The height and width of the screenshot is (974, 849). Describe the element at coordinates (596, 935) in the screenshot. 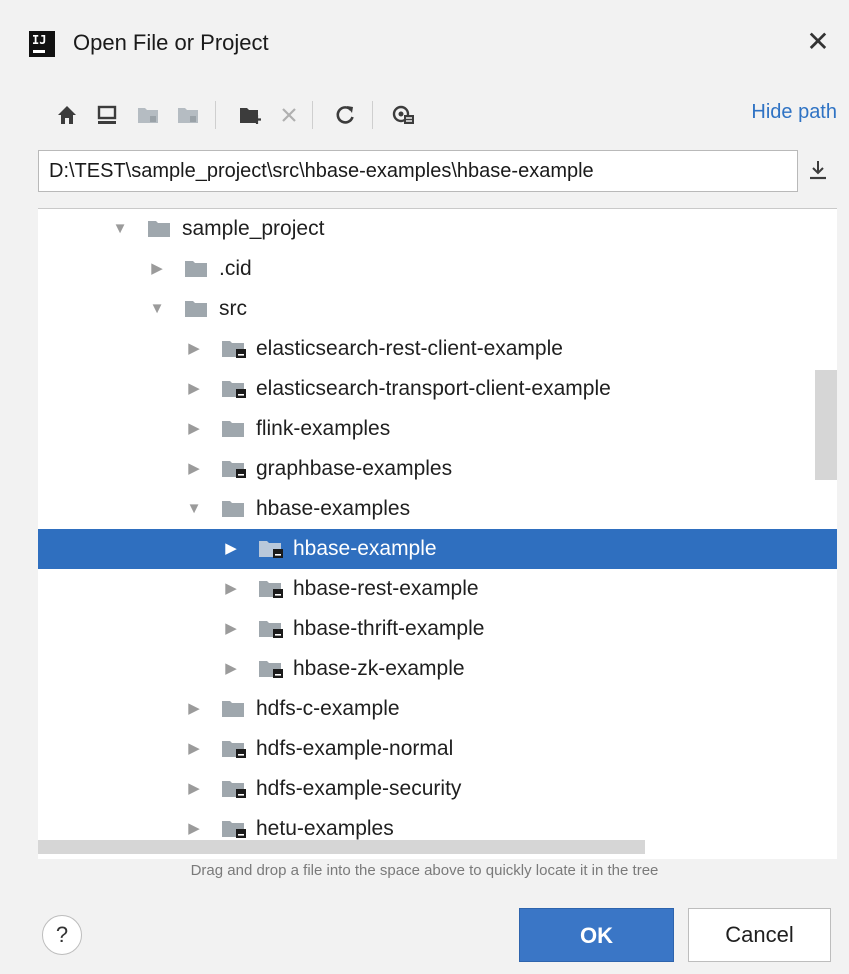

I see `ok-button: OK` at that location.